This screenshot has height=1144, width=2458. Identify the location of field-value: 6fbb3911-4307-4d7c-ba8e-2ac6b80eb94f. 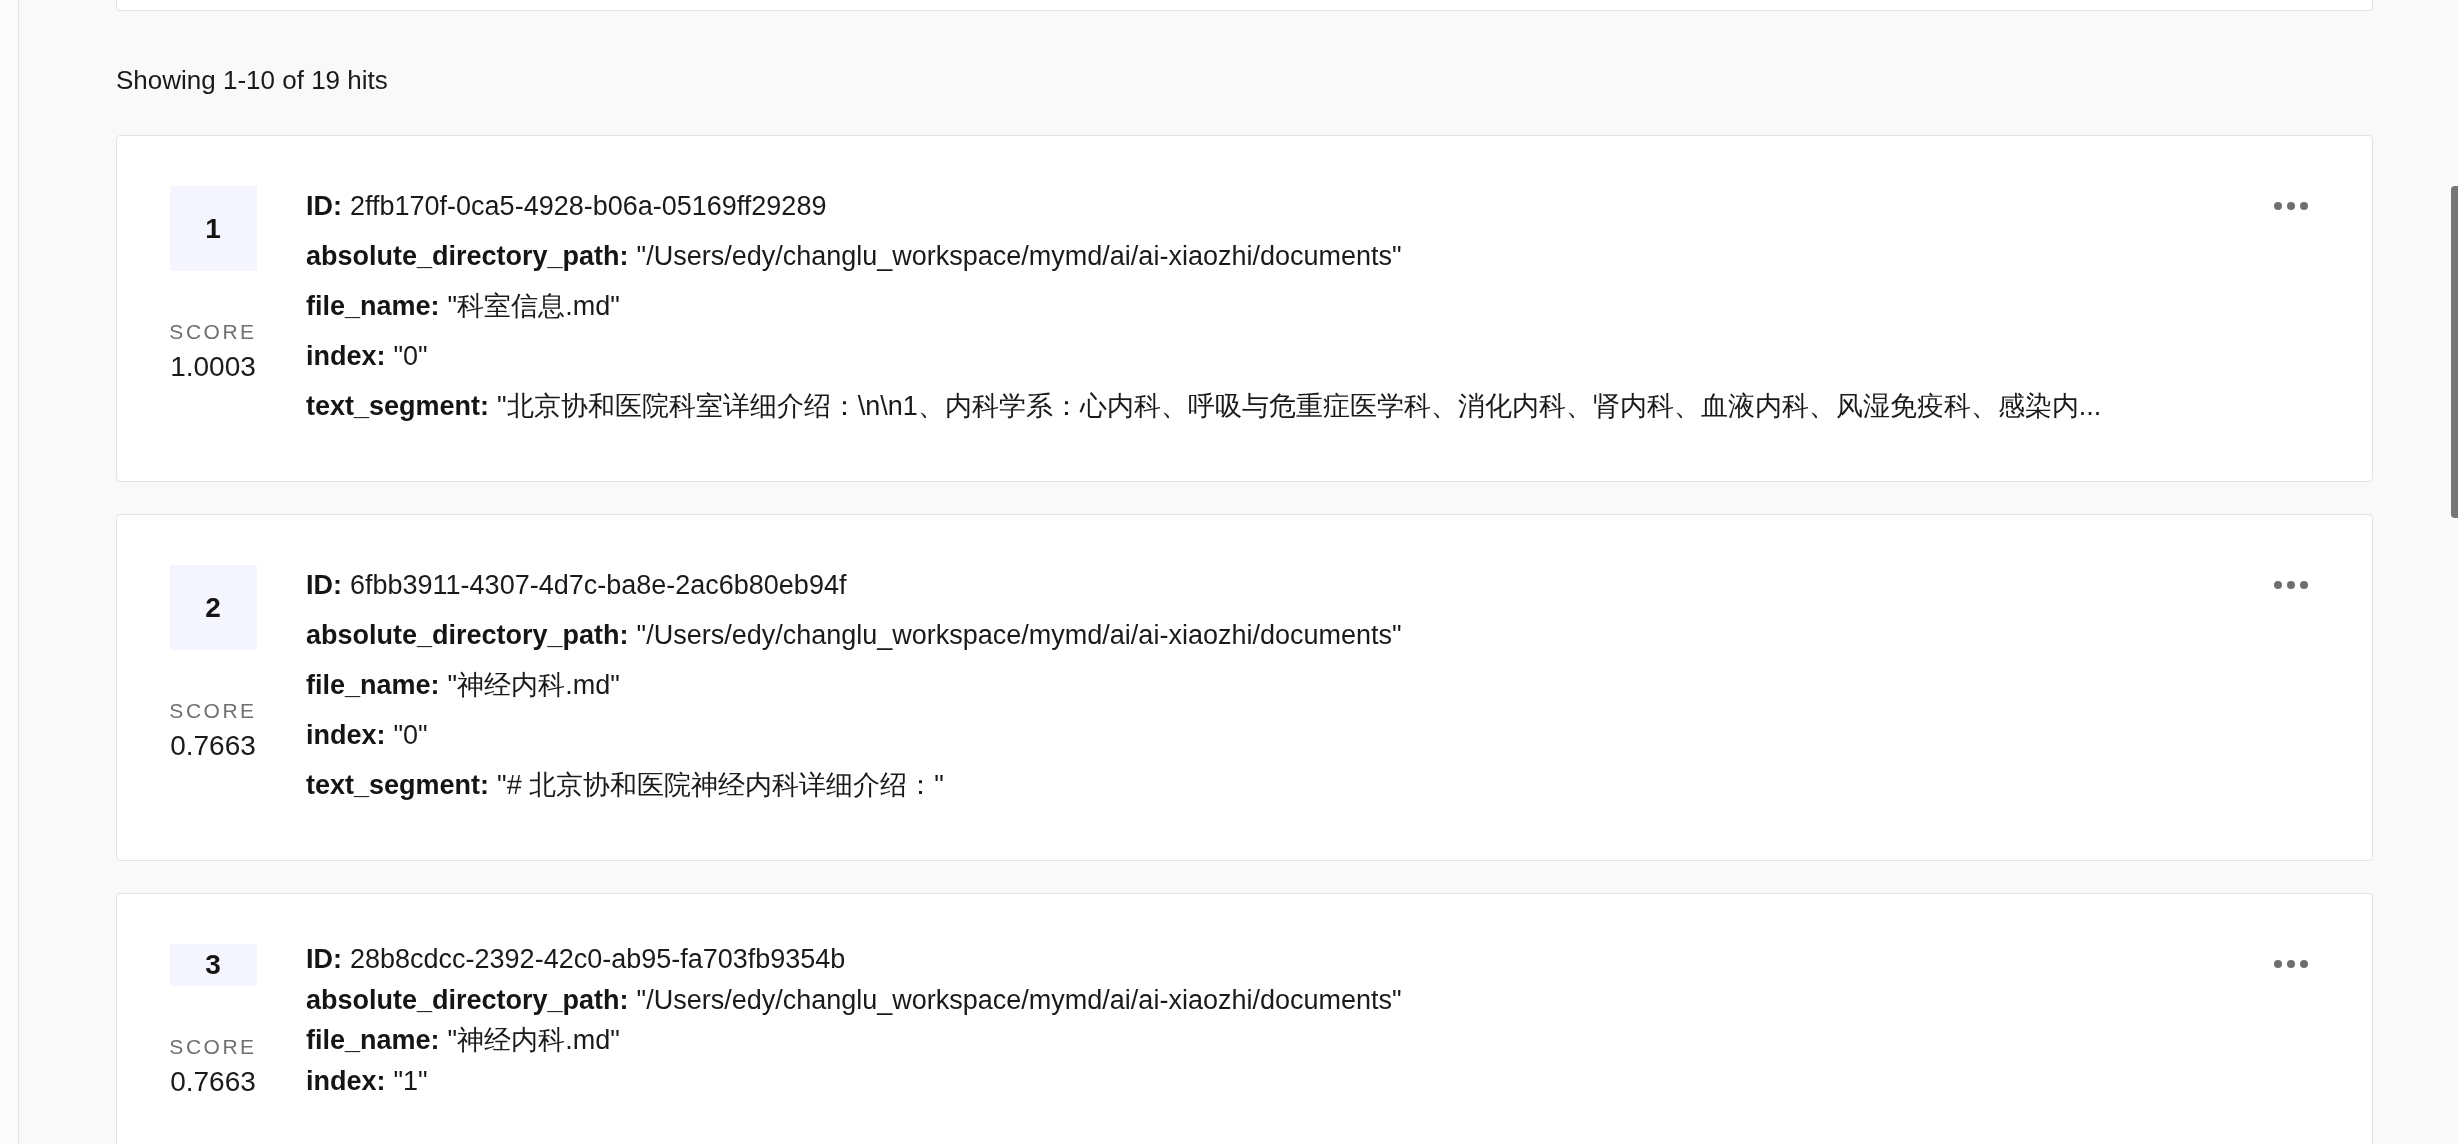
(598, 585).